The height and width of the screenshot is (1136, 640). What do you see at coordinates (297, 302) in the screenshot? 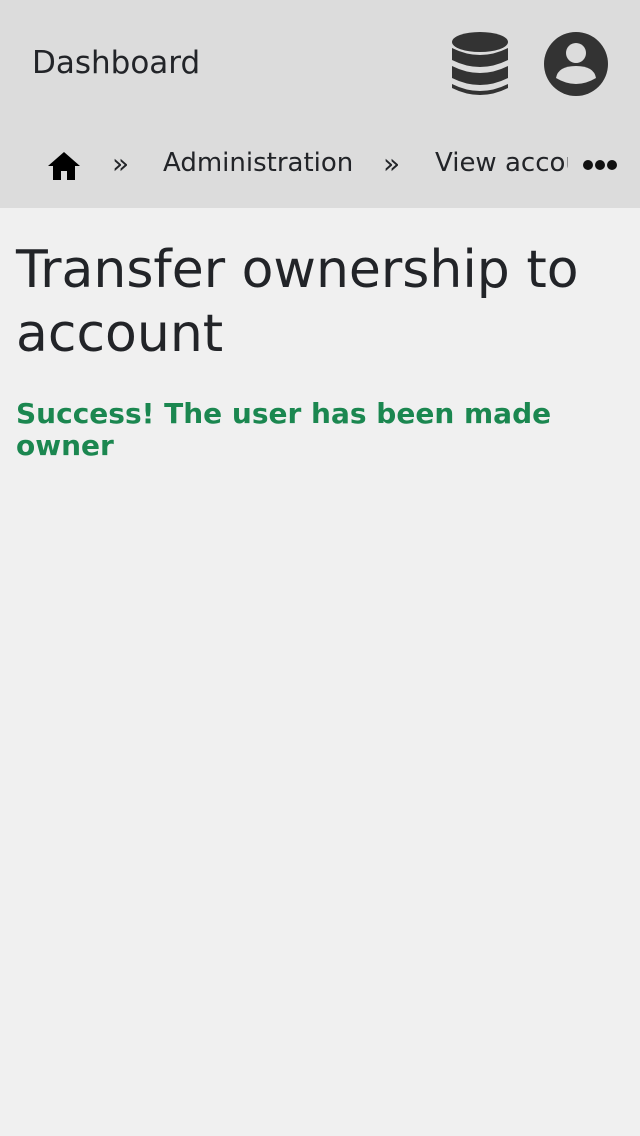
I see `page-title: Transfer ownership to account` at bounding box center [297, 302].